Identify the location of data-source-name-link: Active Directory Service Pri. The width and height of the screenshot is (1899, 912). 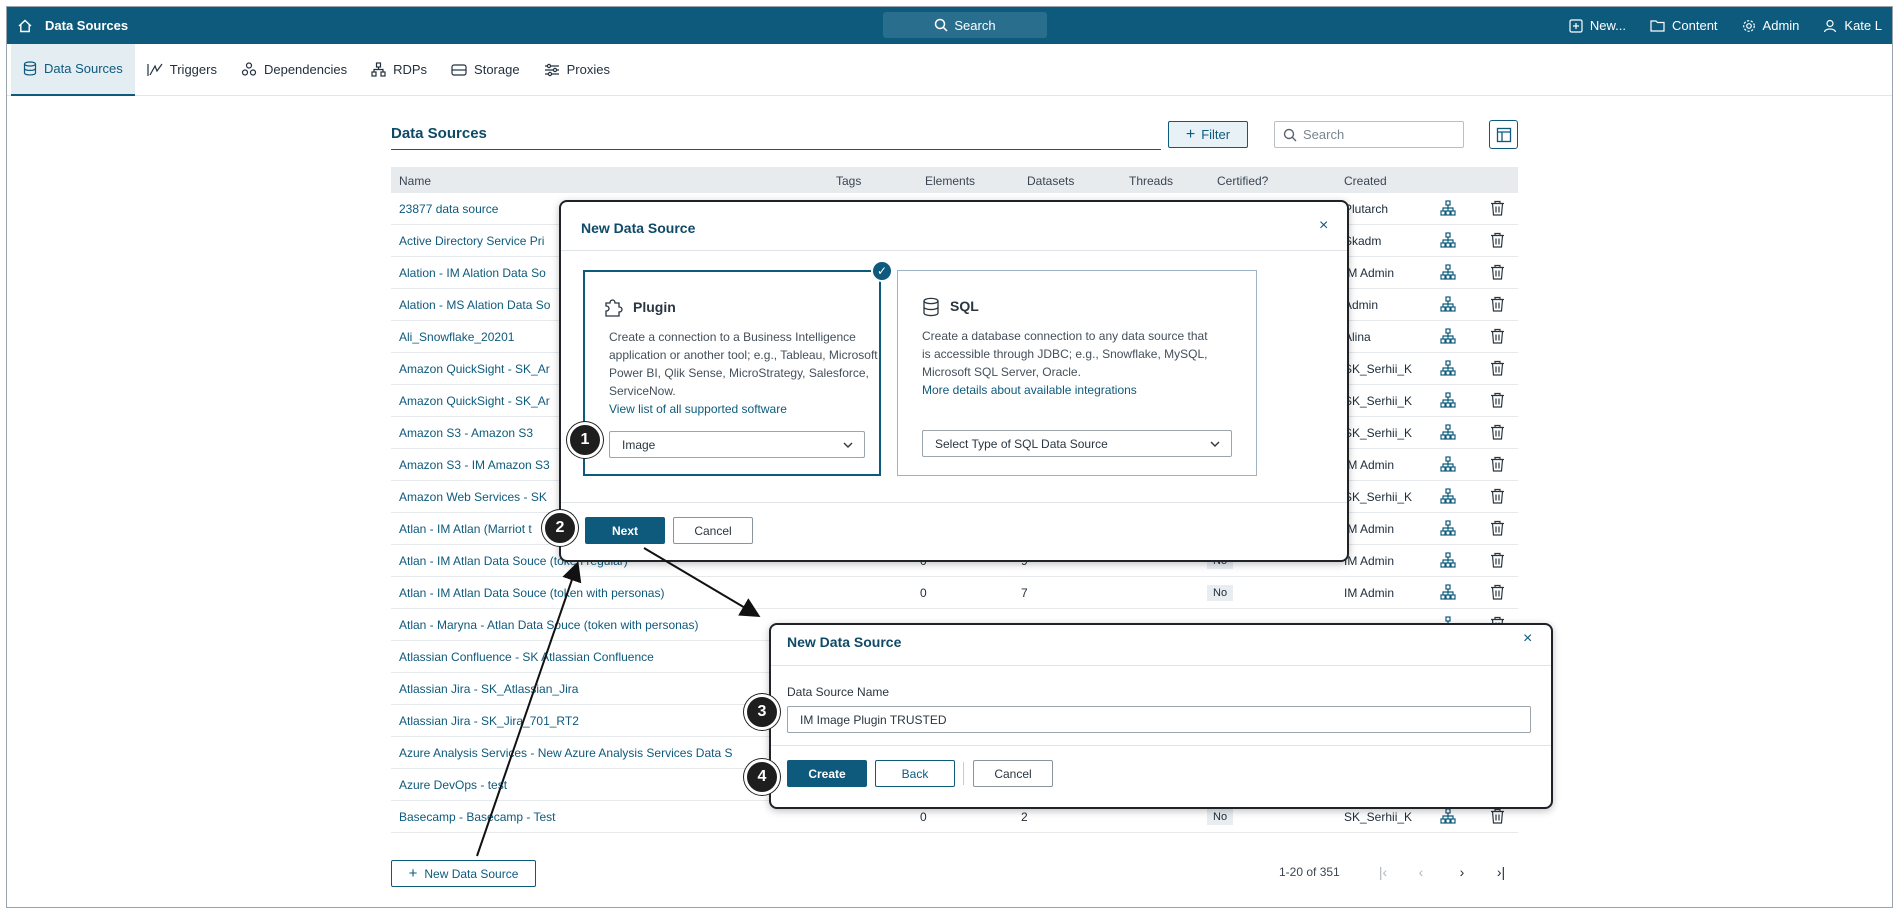
(471, 241).